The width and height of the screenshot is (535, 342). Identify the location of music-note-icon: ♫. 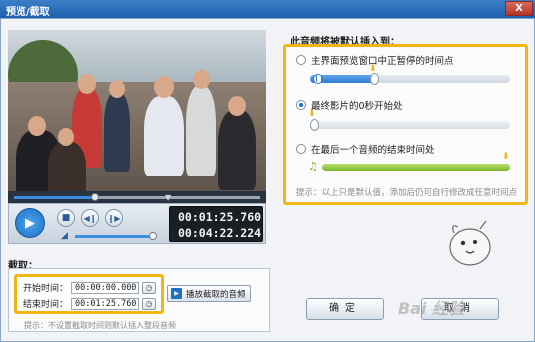
(313, 166).